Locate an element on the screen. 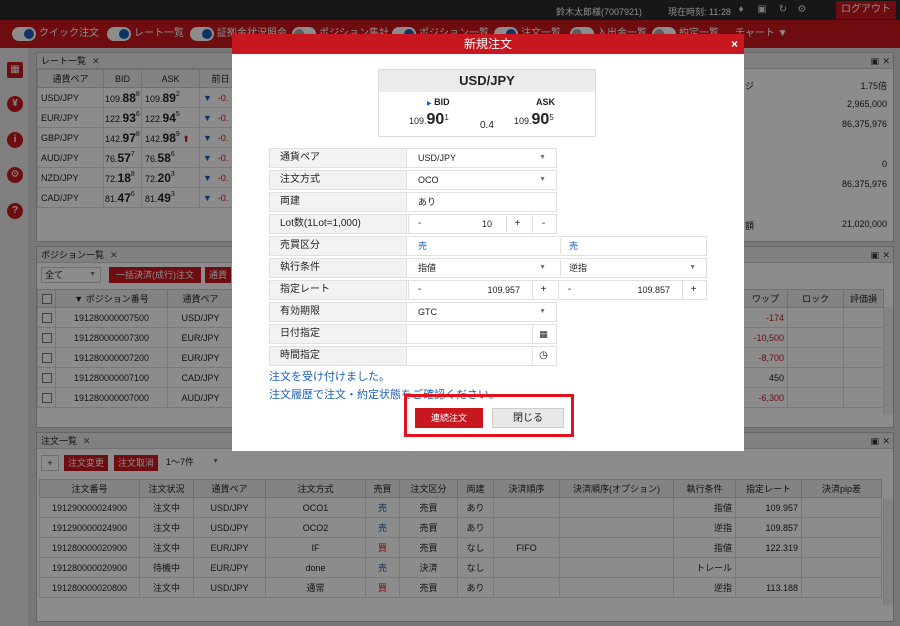 This screenshot has height=626, width=900. pair-label: 通貨ペア is located at coordinates (338, 158).